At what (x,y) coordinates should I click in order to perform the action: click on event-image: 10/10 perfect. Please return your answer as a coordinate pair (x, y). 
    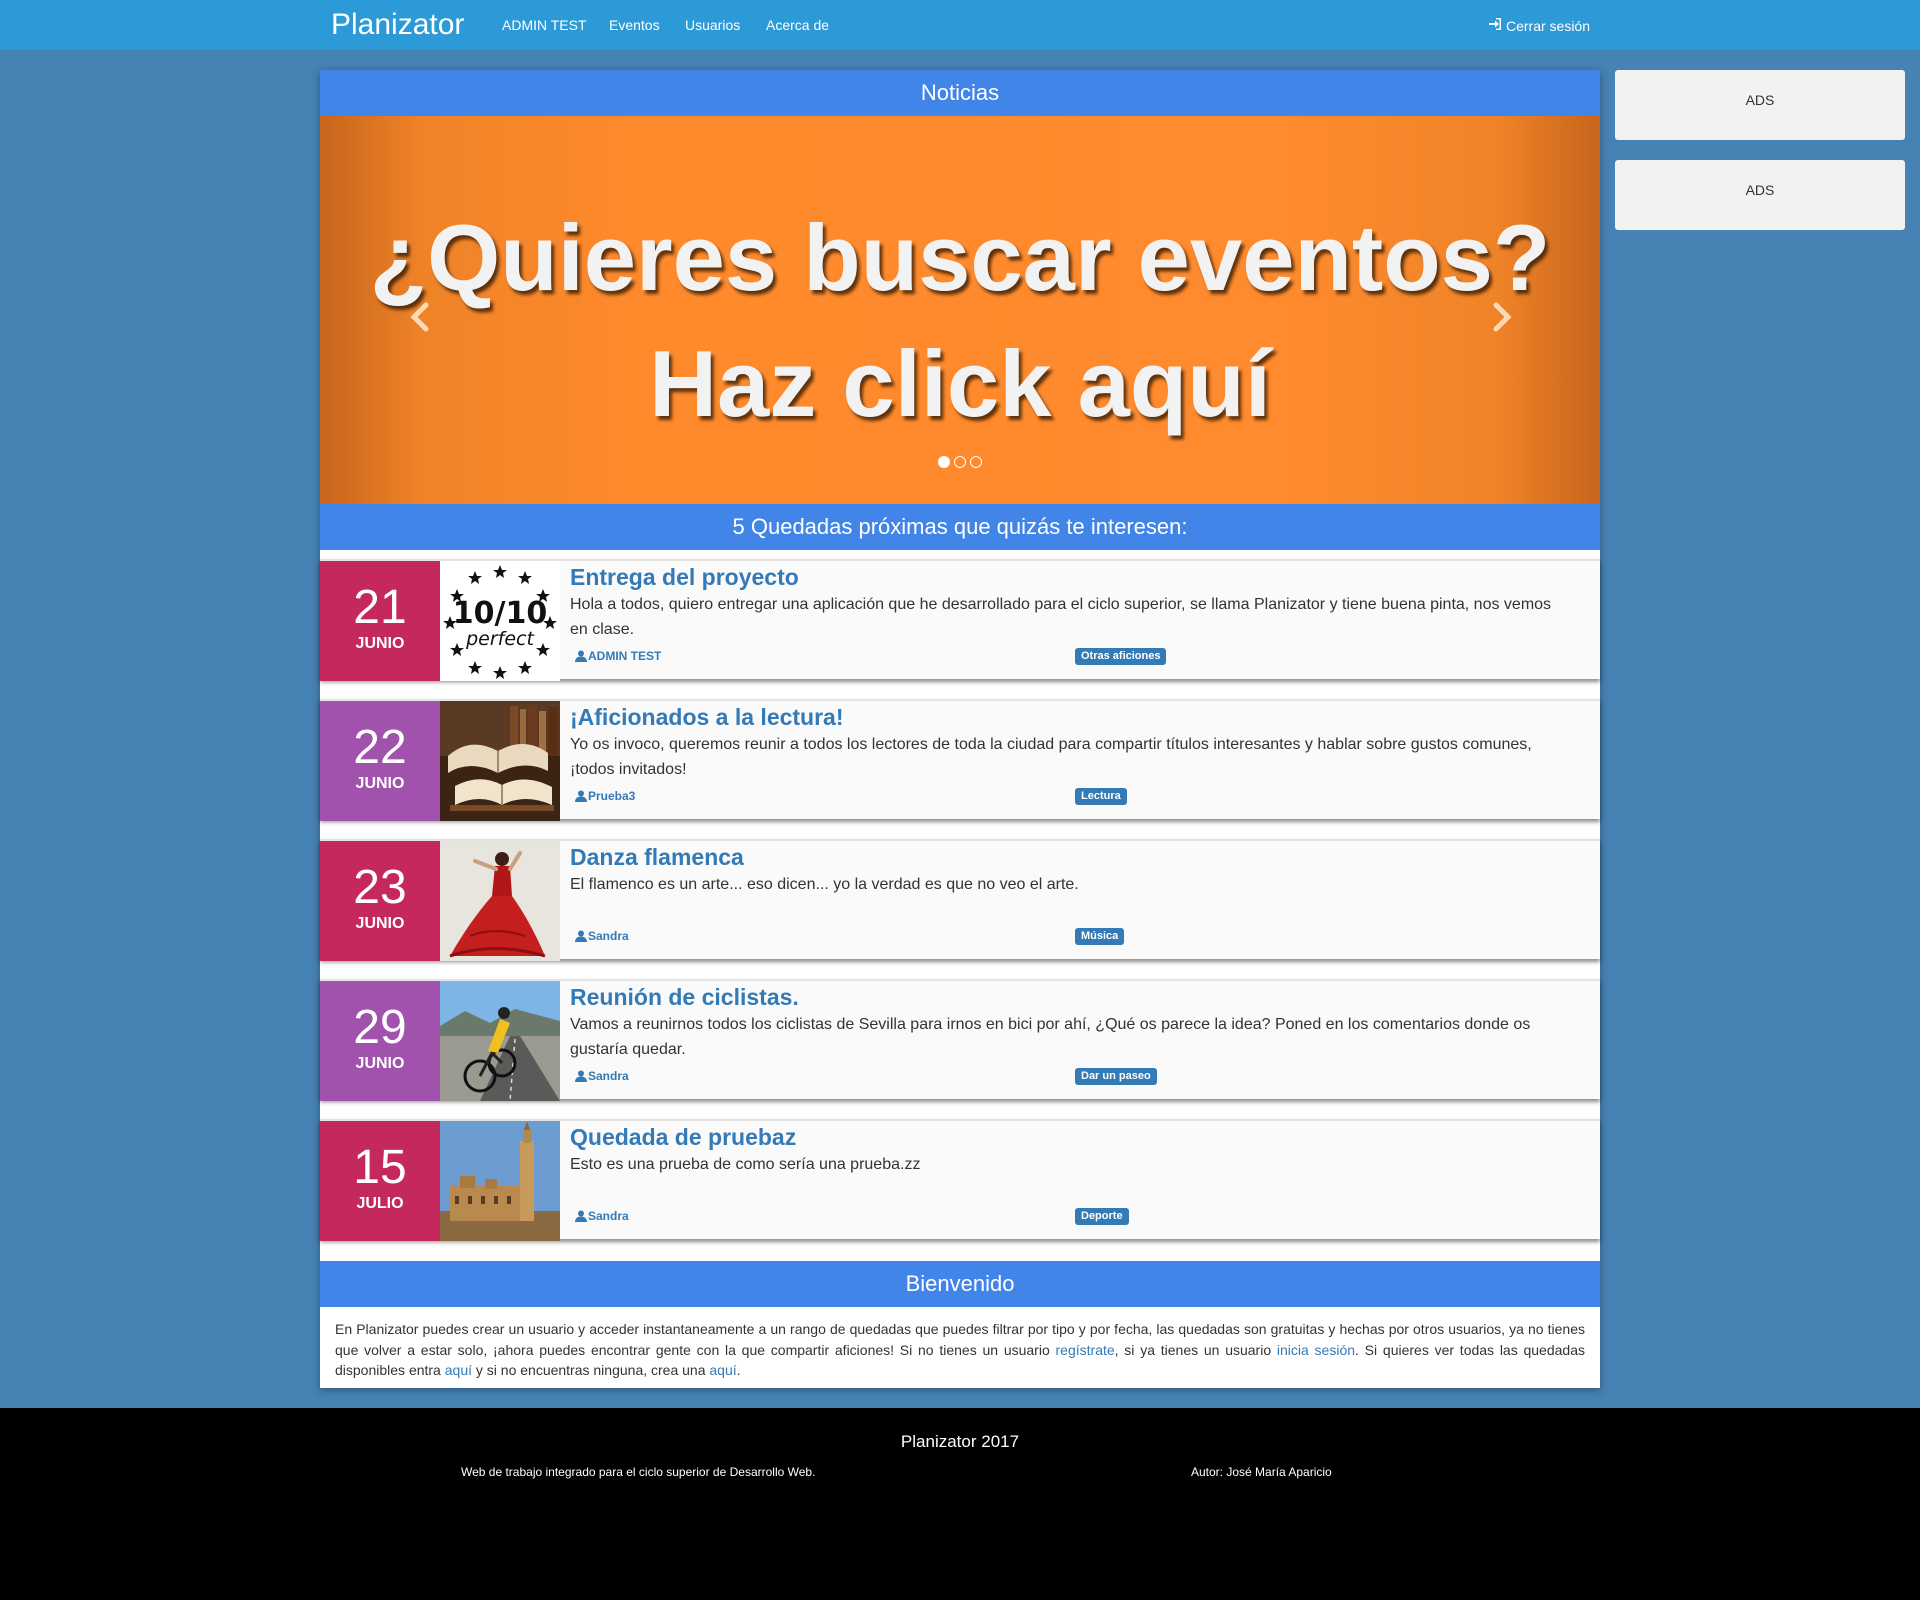
    Looking at the image, I should click on (500, 621).